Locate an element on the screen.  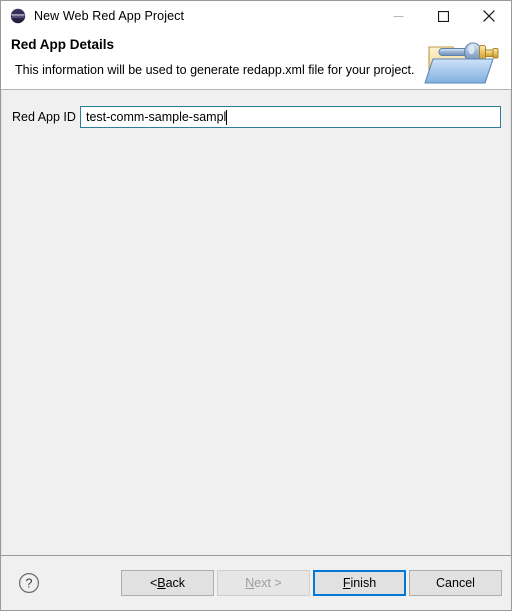
red-app-id-row: Red App ID test-comm-sample-sampl is located at coordinates (256, 117).